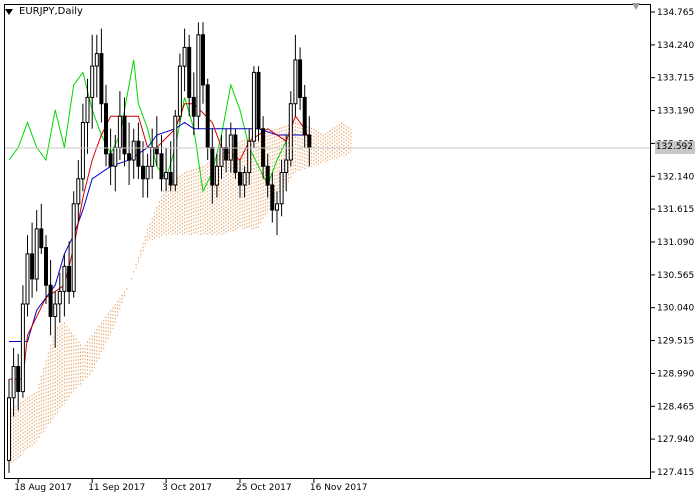 This screenshot has width=700, height=500. I want to click on y-tick-label-13: 127.940, so click(675, 440).